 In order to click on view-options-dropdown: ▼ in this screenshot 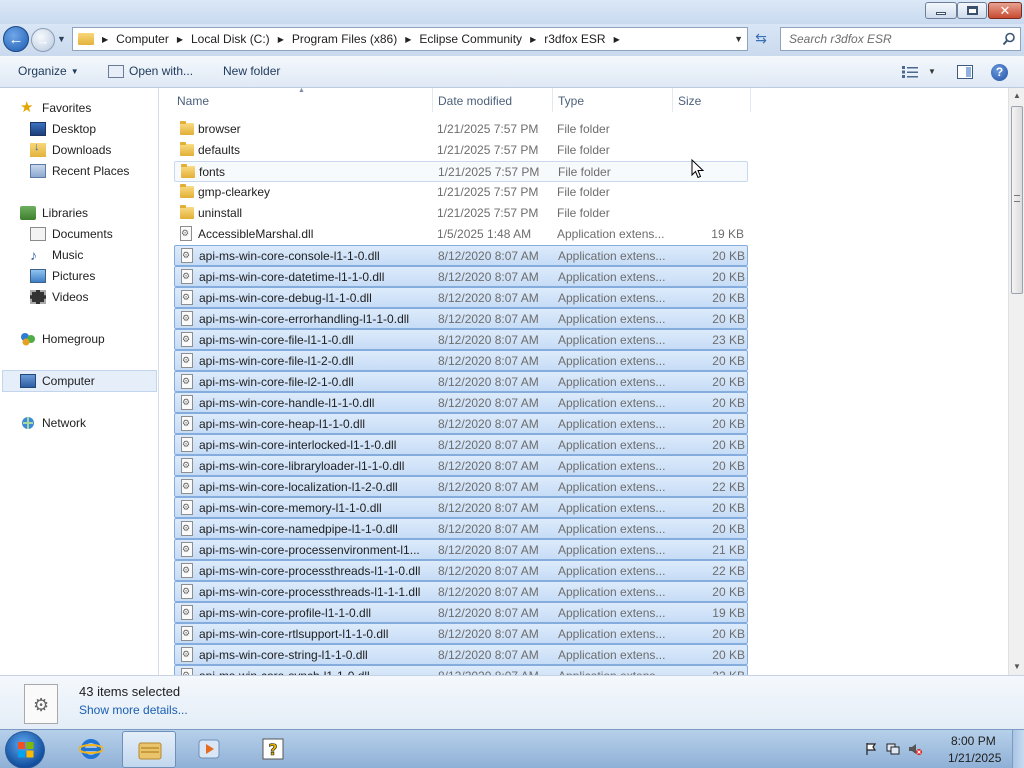, I will do `click(932, 71)`.